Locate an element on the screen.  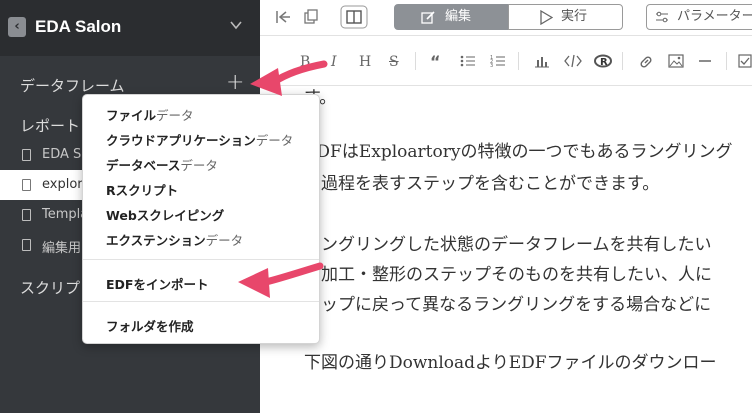
menu-item-extension-data: エクステンションデータ is located at coordinates (174, 239).